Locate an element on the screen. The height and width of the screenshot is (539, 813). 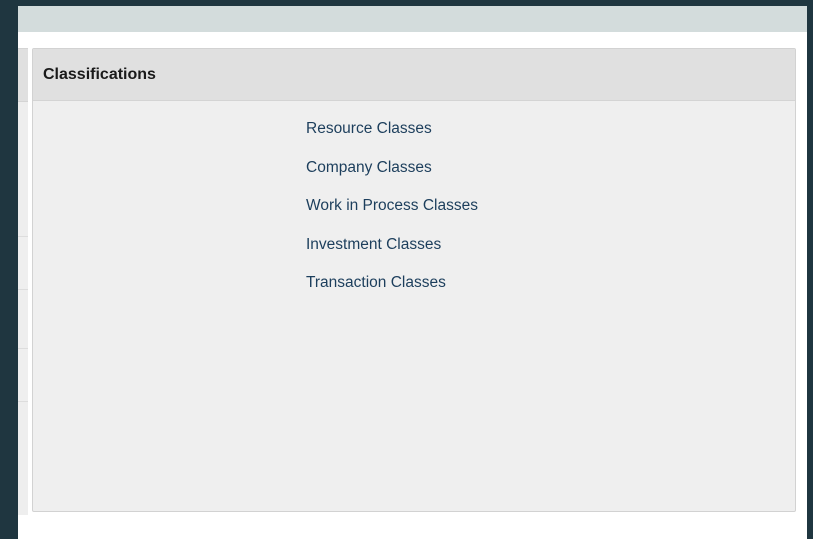
company-classes-link: Company Classes is located at coordinates (369, 167).